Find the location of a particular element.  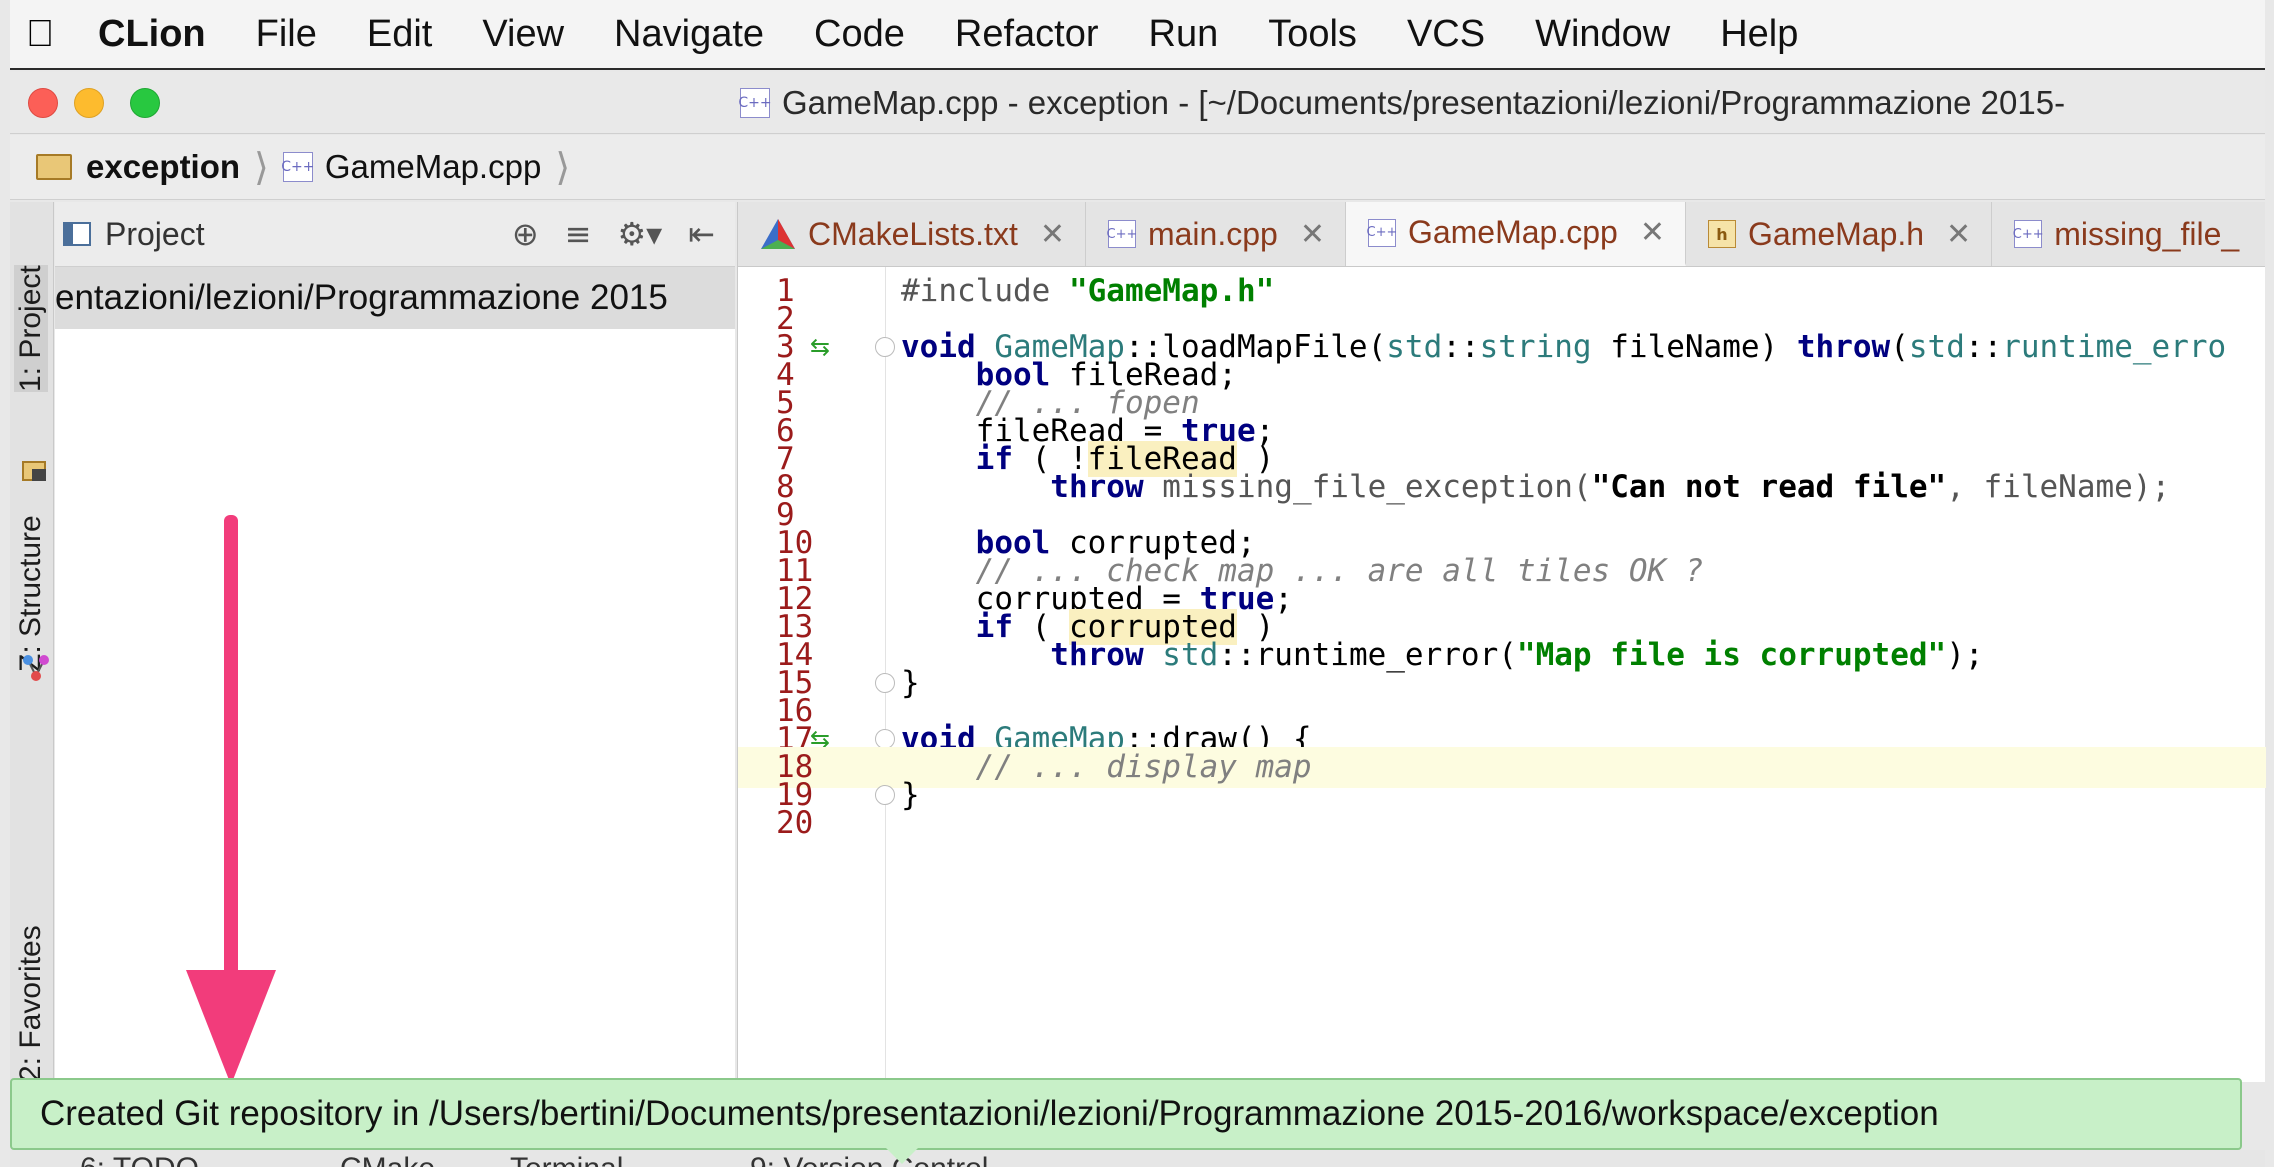

project-toolbar: ⊕ ≡ ⚙▾ ⇤ is located at coordinates (613, 234).